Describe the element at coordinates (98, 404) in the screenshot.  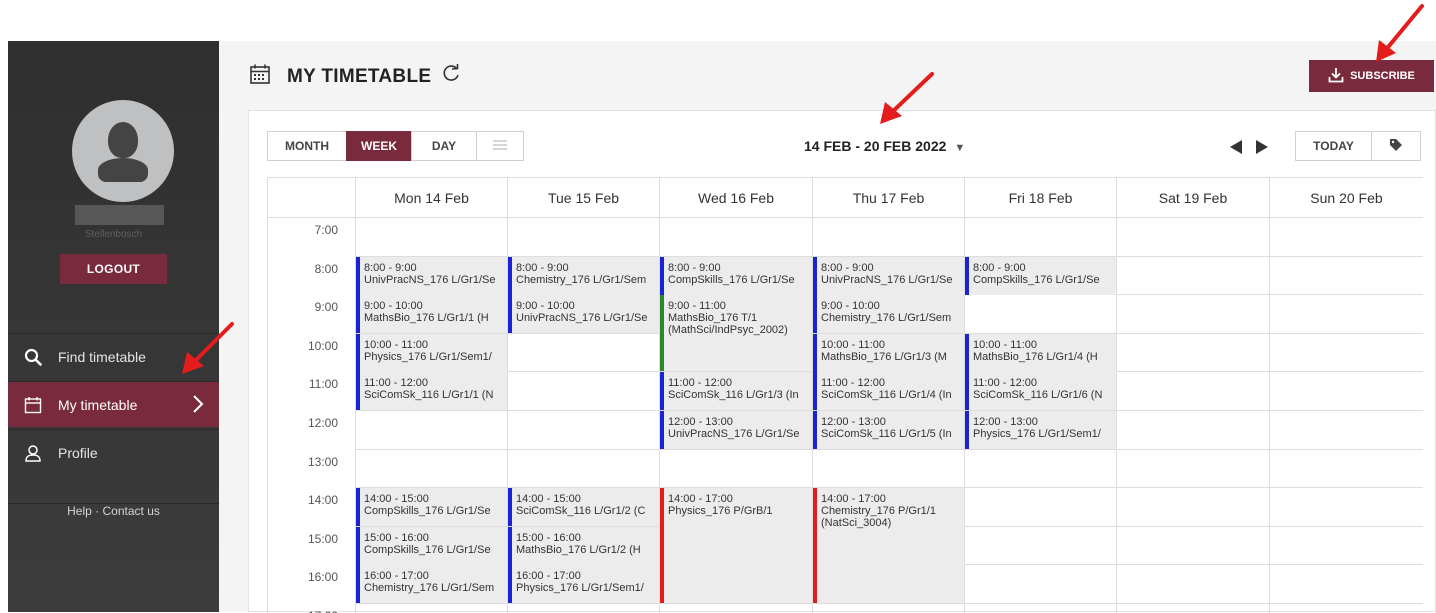
I see `sidebar-item-label: My timetable` at that location.